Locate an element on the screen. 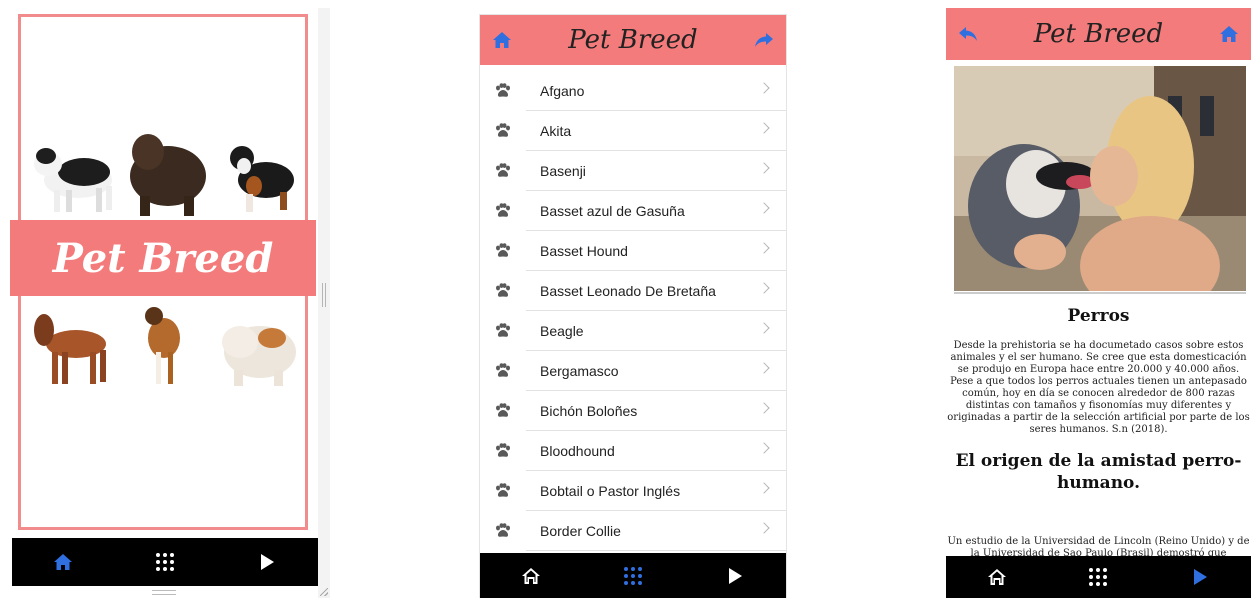 This screenshot has height=598, width=1251. list-item: Bichón Boloñes is located at coordinates (633, 411).